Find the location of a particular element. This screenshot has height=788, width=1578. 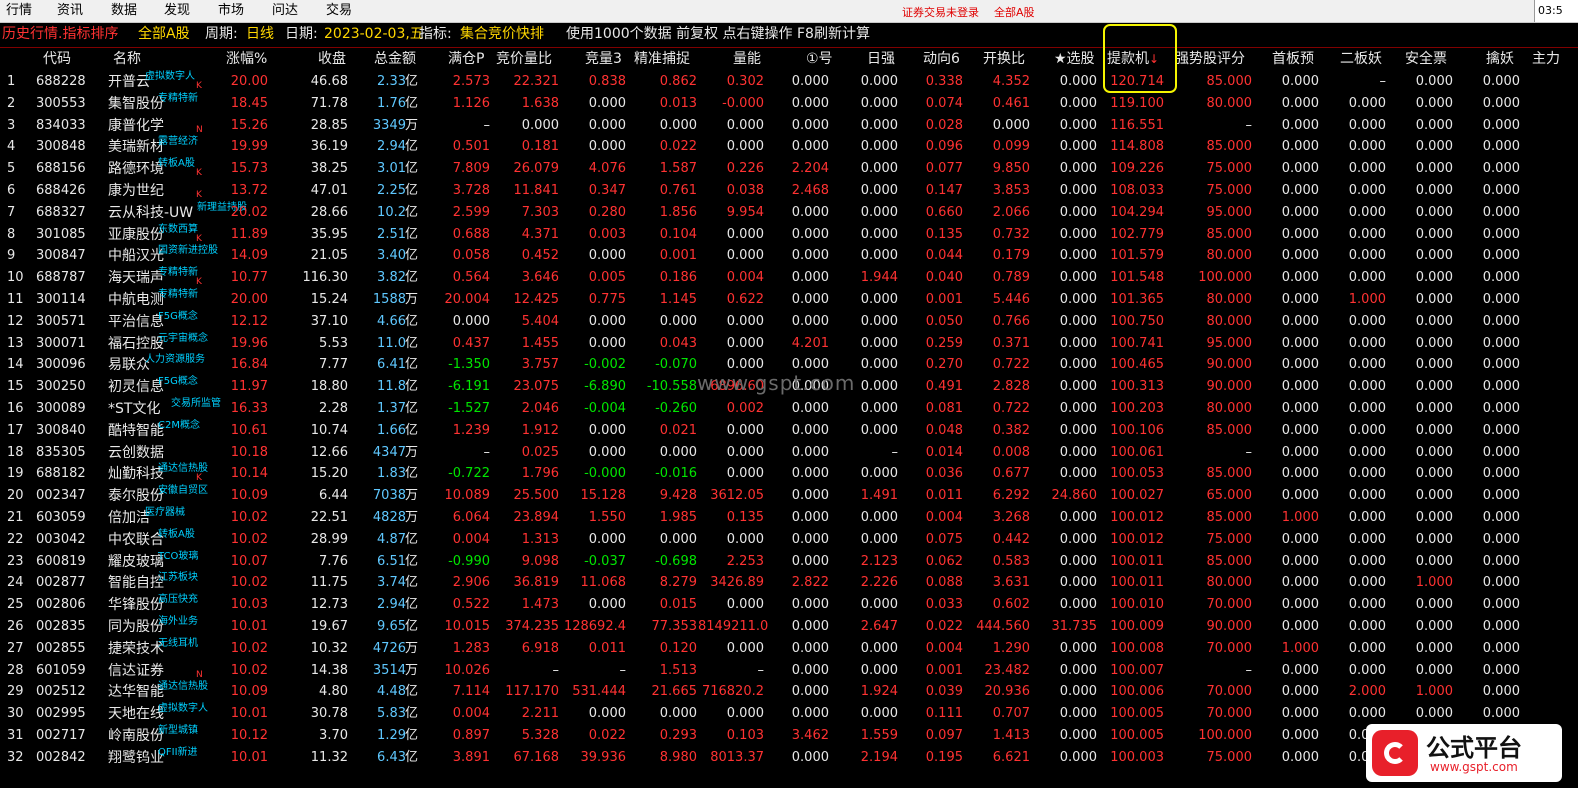

view-mode: 历史行情.指标排序 is located at coordinates (60, 34).